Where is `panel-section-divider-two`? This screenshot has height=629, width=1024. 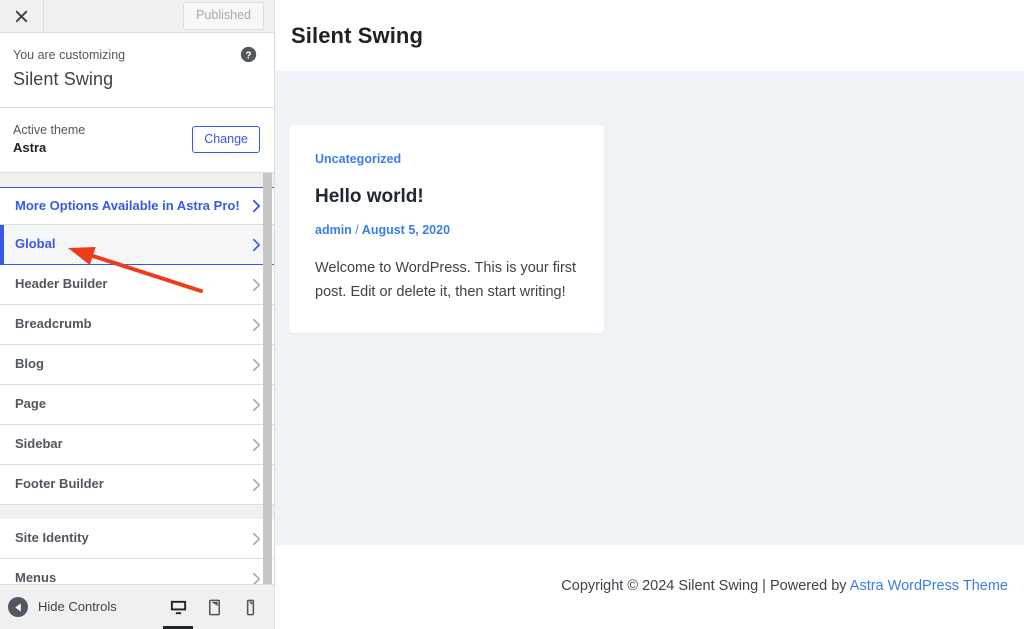 panel-section-divider-two is located at coordinates (137, 512).